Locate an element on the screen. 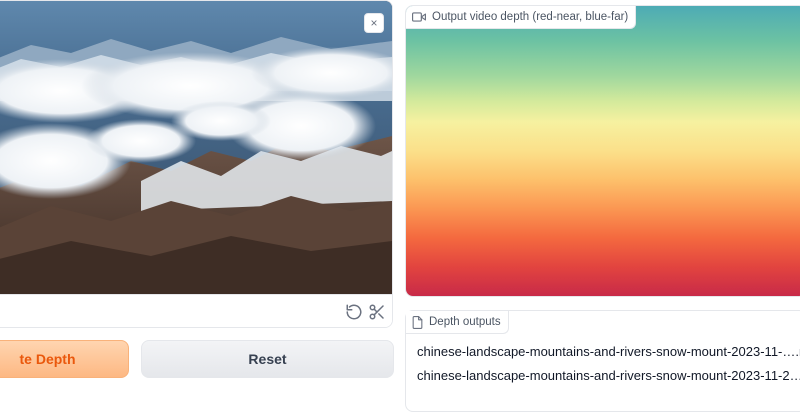 The image size is (800, 418). reset-button: Reset is located at coordinates (267, 359).